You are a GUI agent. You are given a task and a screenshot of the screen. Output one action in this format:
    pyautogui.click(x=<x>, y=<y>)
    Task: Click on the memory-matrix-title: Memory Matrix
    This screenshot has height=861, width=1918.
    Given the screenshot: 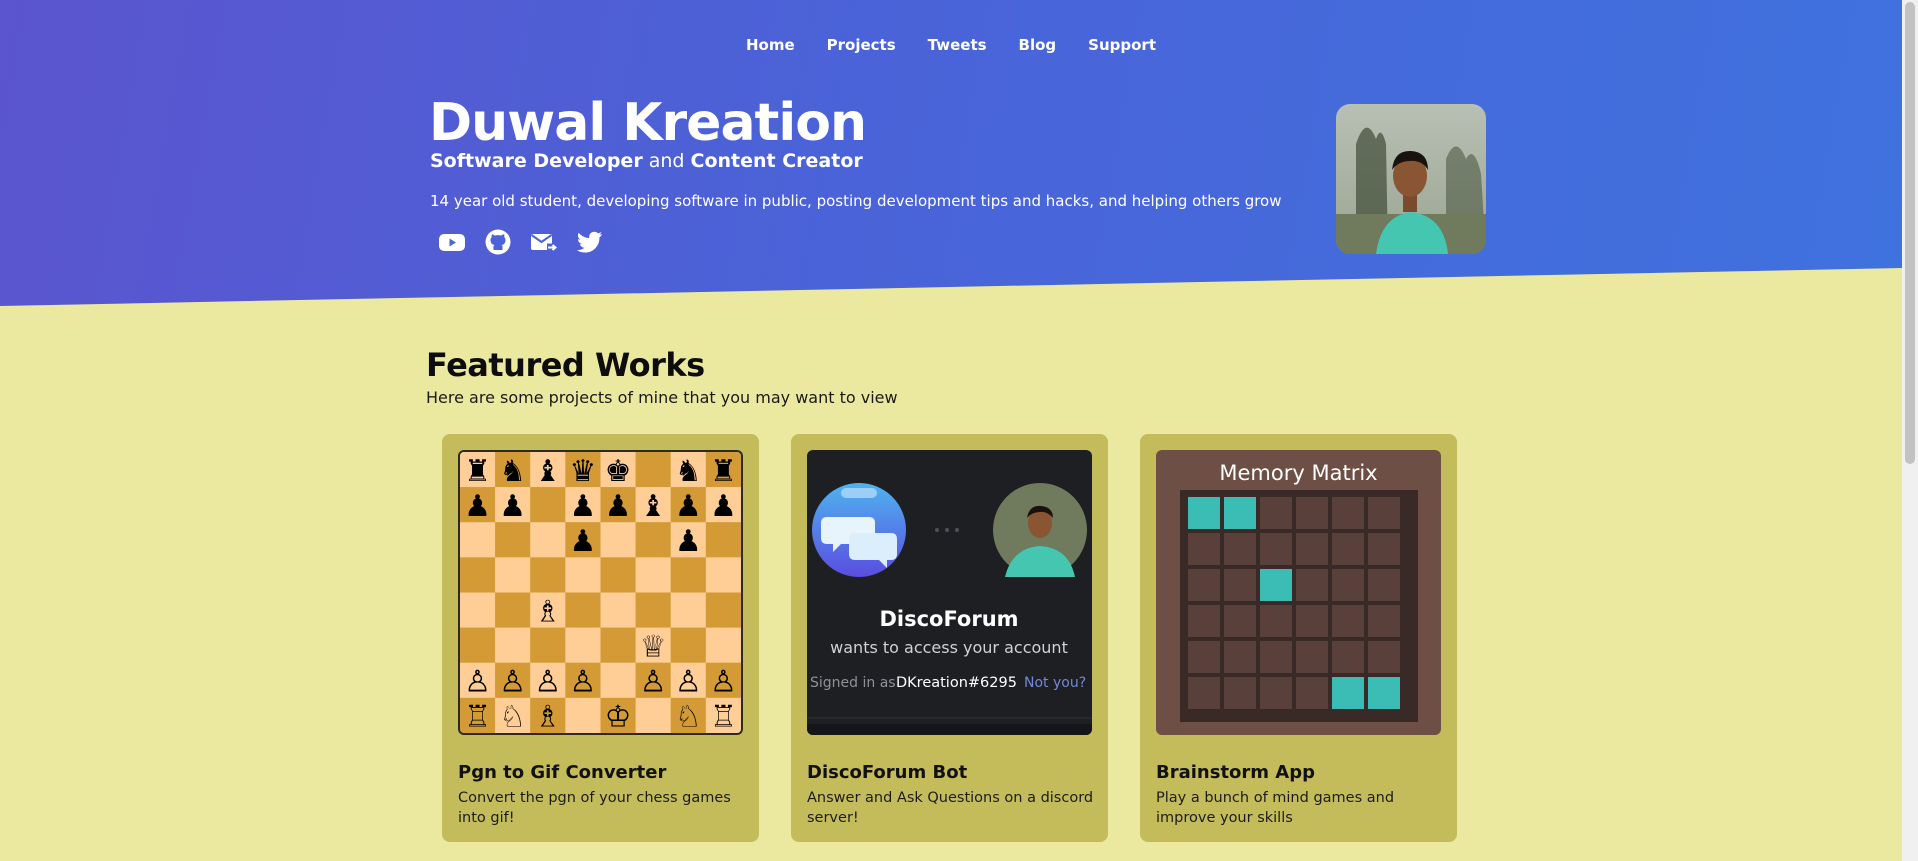 What is the action you would take?
    pyautogui.click(x=1298, y=473)
    